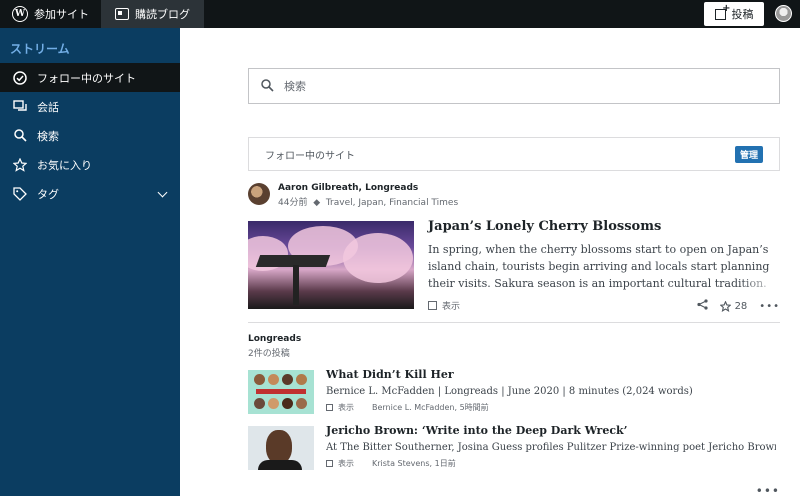  What do you see at coordinates (90, 193) in the screenshot?
I see `sidebar-item-tags: タグ` at bounding box center [90, 193].